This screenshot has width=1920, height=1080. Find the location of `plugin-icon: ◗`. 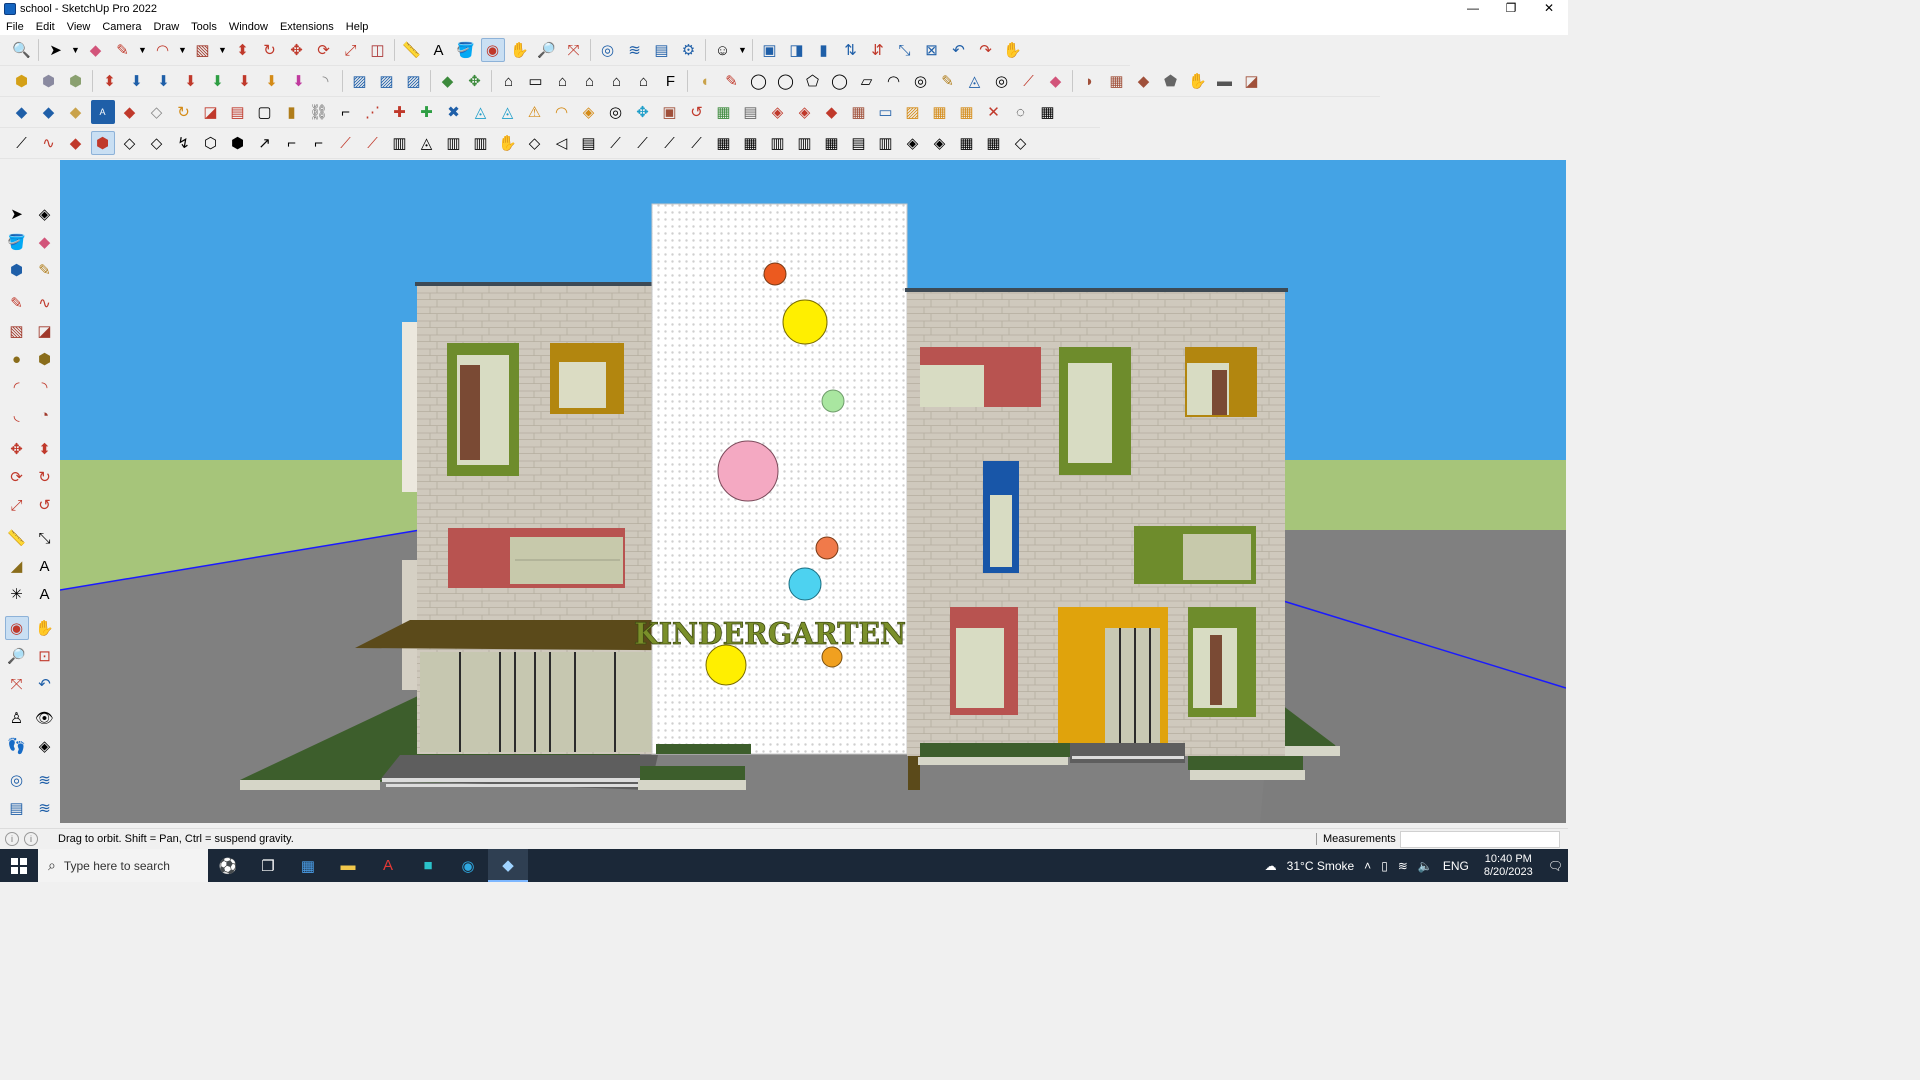

plugin-icon: ◗ is located at coordinates (1090, 81).